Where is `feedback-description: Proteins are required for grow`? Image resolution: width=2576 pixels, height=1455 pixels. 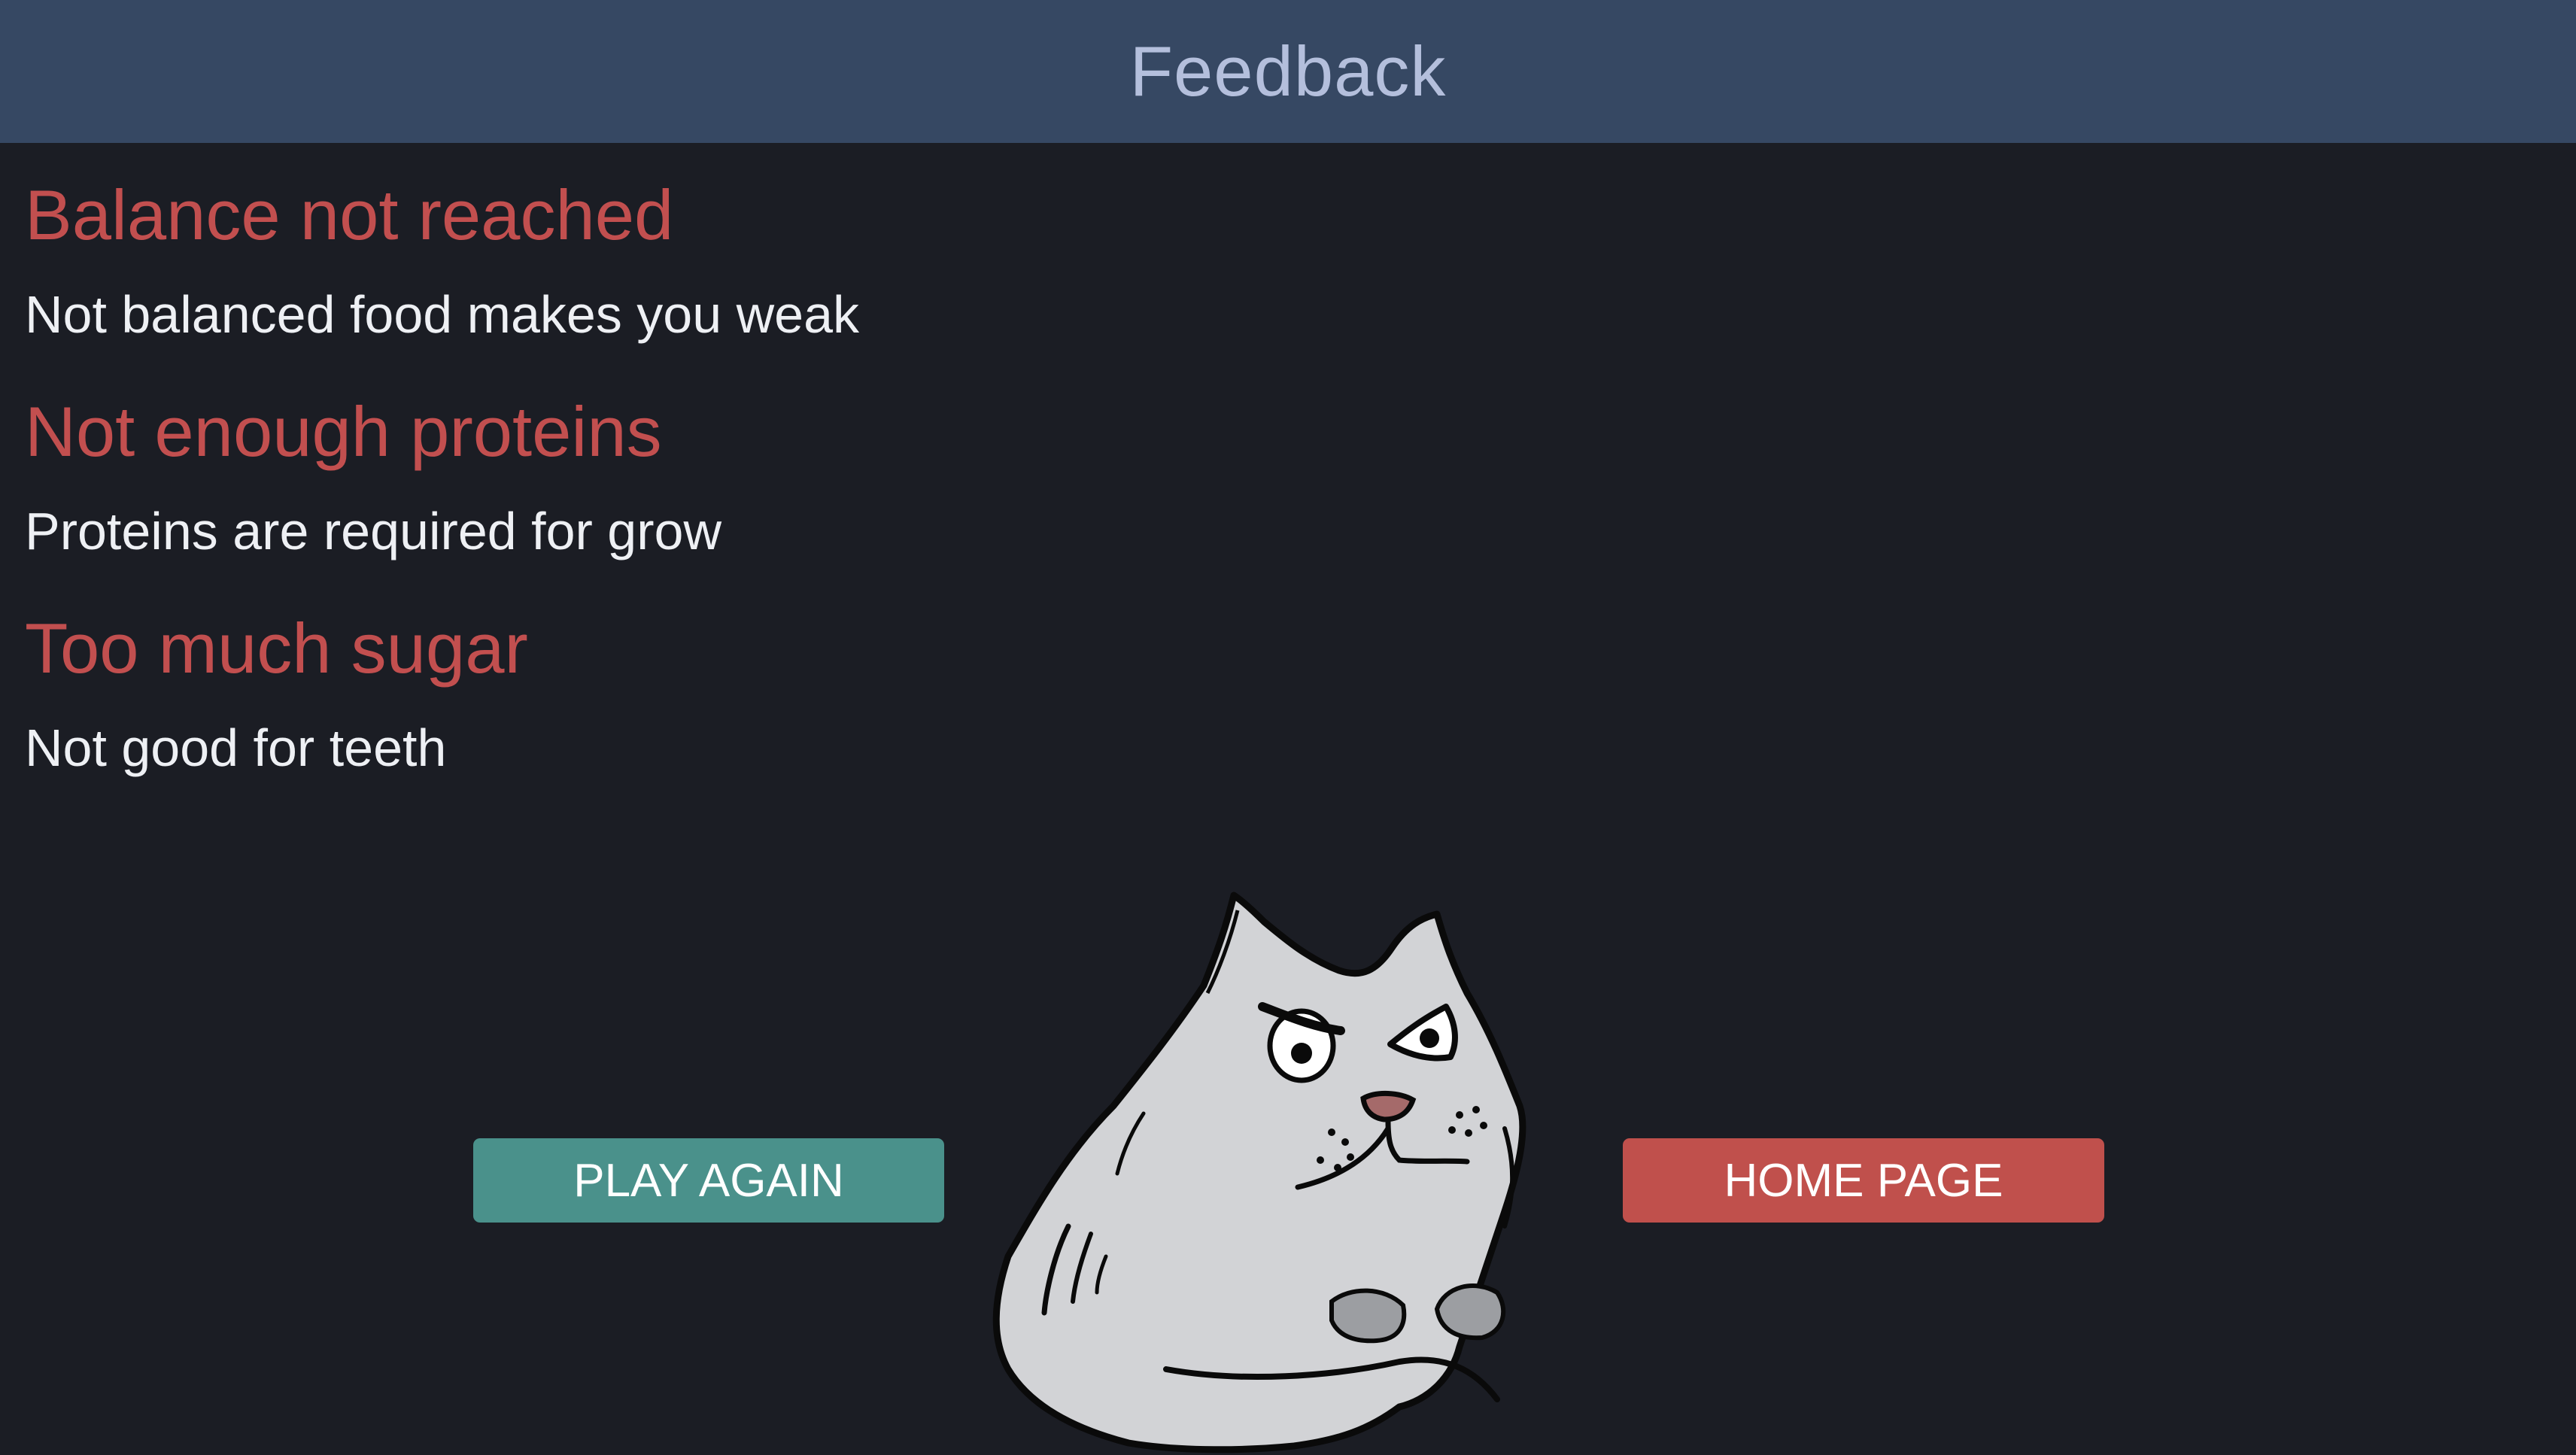
feedback-description: Proteins are required for grow is located at coordinates (373, 531).